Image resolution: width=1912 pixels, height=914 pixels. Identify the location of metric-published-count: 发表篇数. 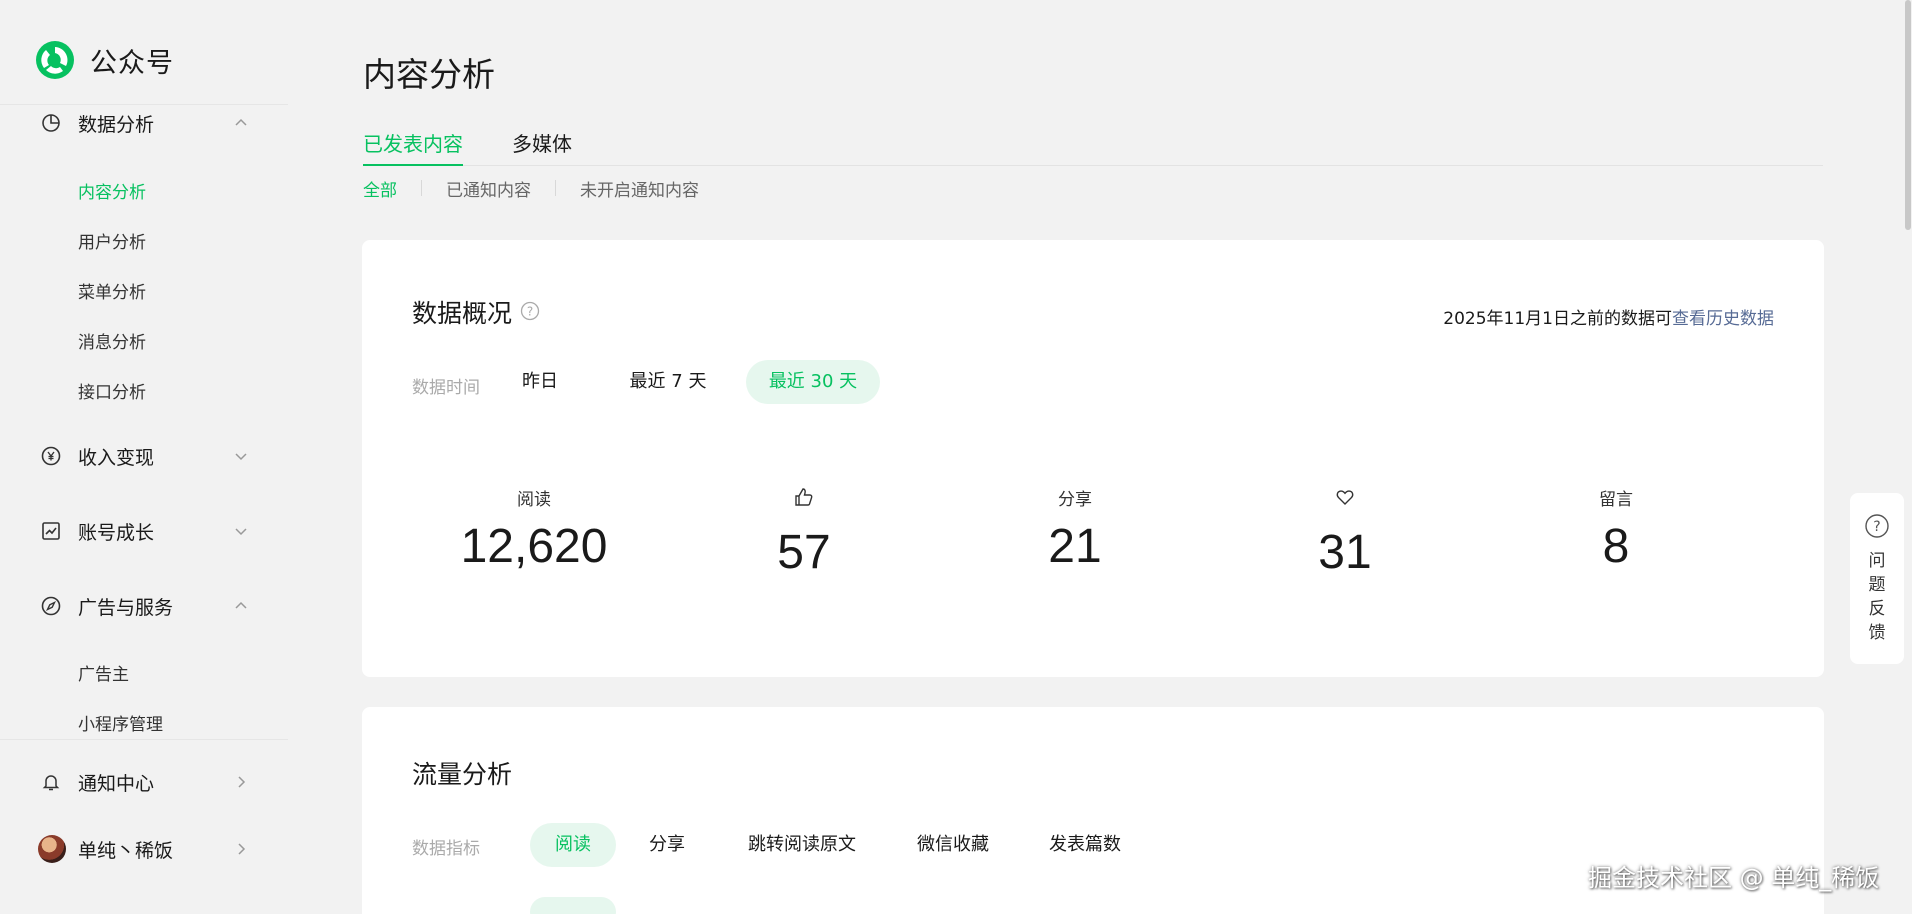
(1085, 845).